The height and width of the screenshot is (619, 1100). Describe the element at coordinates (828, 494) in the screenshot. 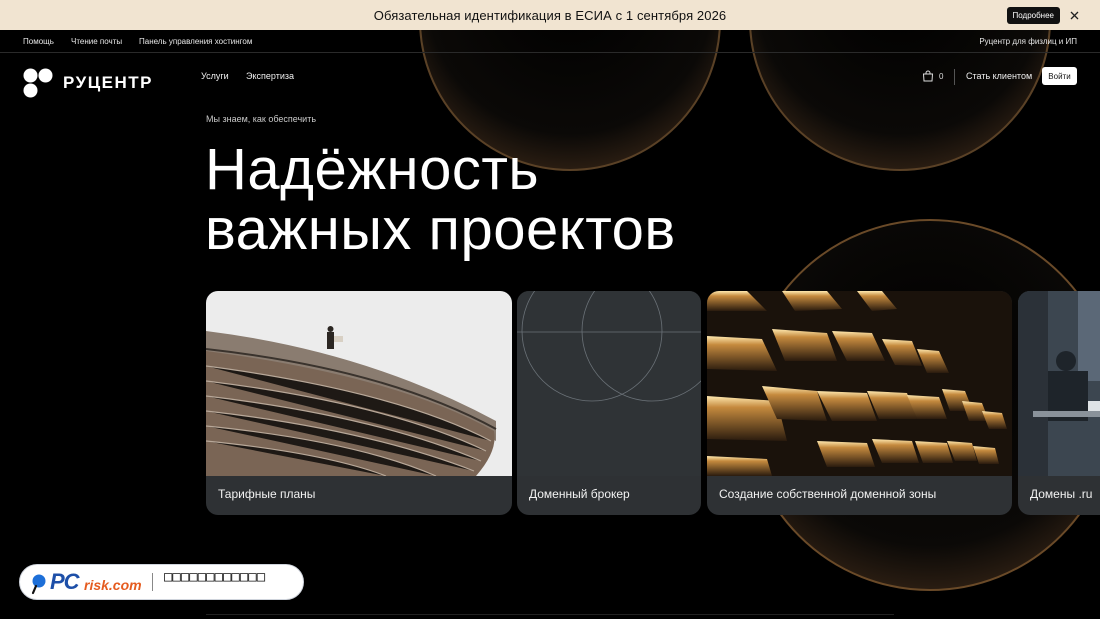

I see `card-label: Создание собственной доменной зоны` at that location.